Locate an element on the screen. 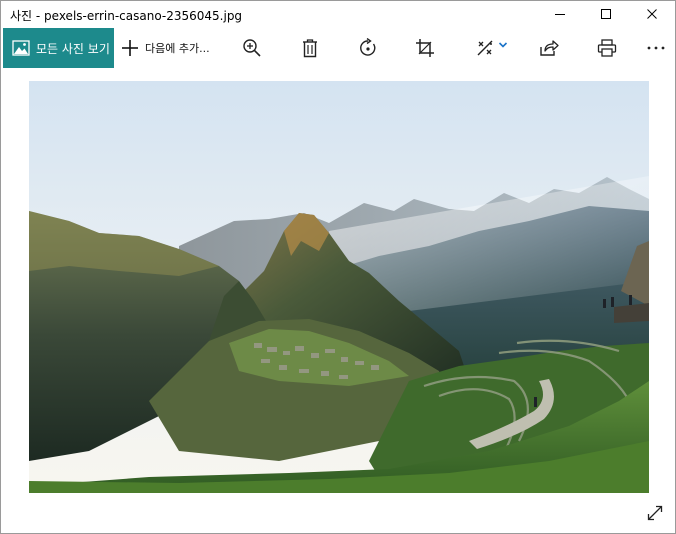 The width and height of the screenshot is (676, 534). title-bar: 사진 - pexels-errin-casano-2356045.jpg is located at coordinates (338, 14).